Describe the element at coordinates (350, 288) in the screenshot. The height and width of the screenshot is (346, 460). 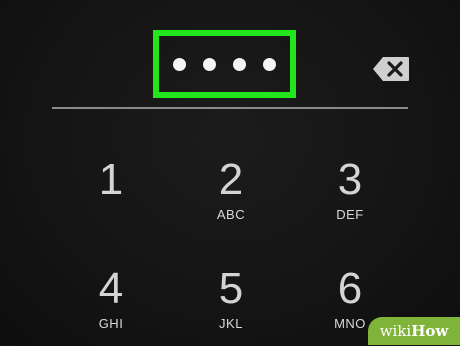
I see `key-digit: 6` at that location.